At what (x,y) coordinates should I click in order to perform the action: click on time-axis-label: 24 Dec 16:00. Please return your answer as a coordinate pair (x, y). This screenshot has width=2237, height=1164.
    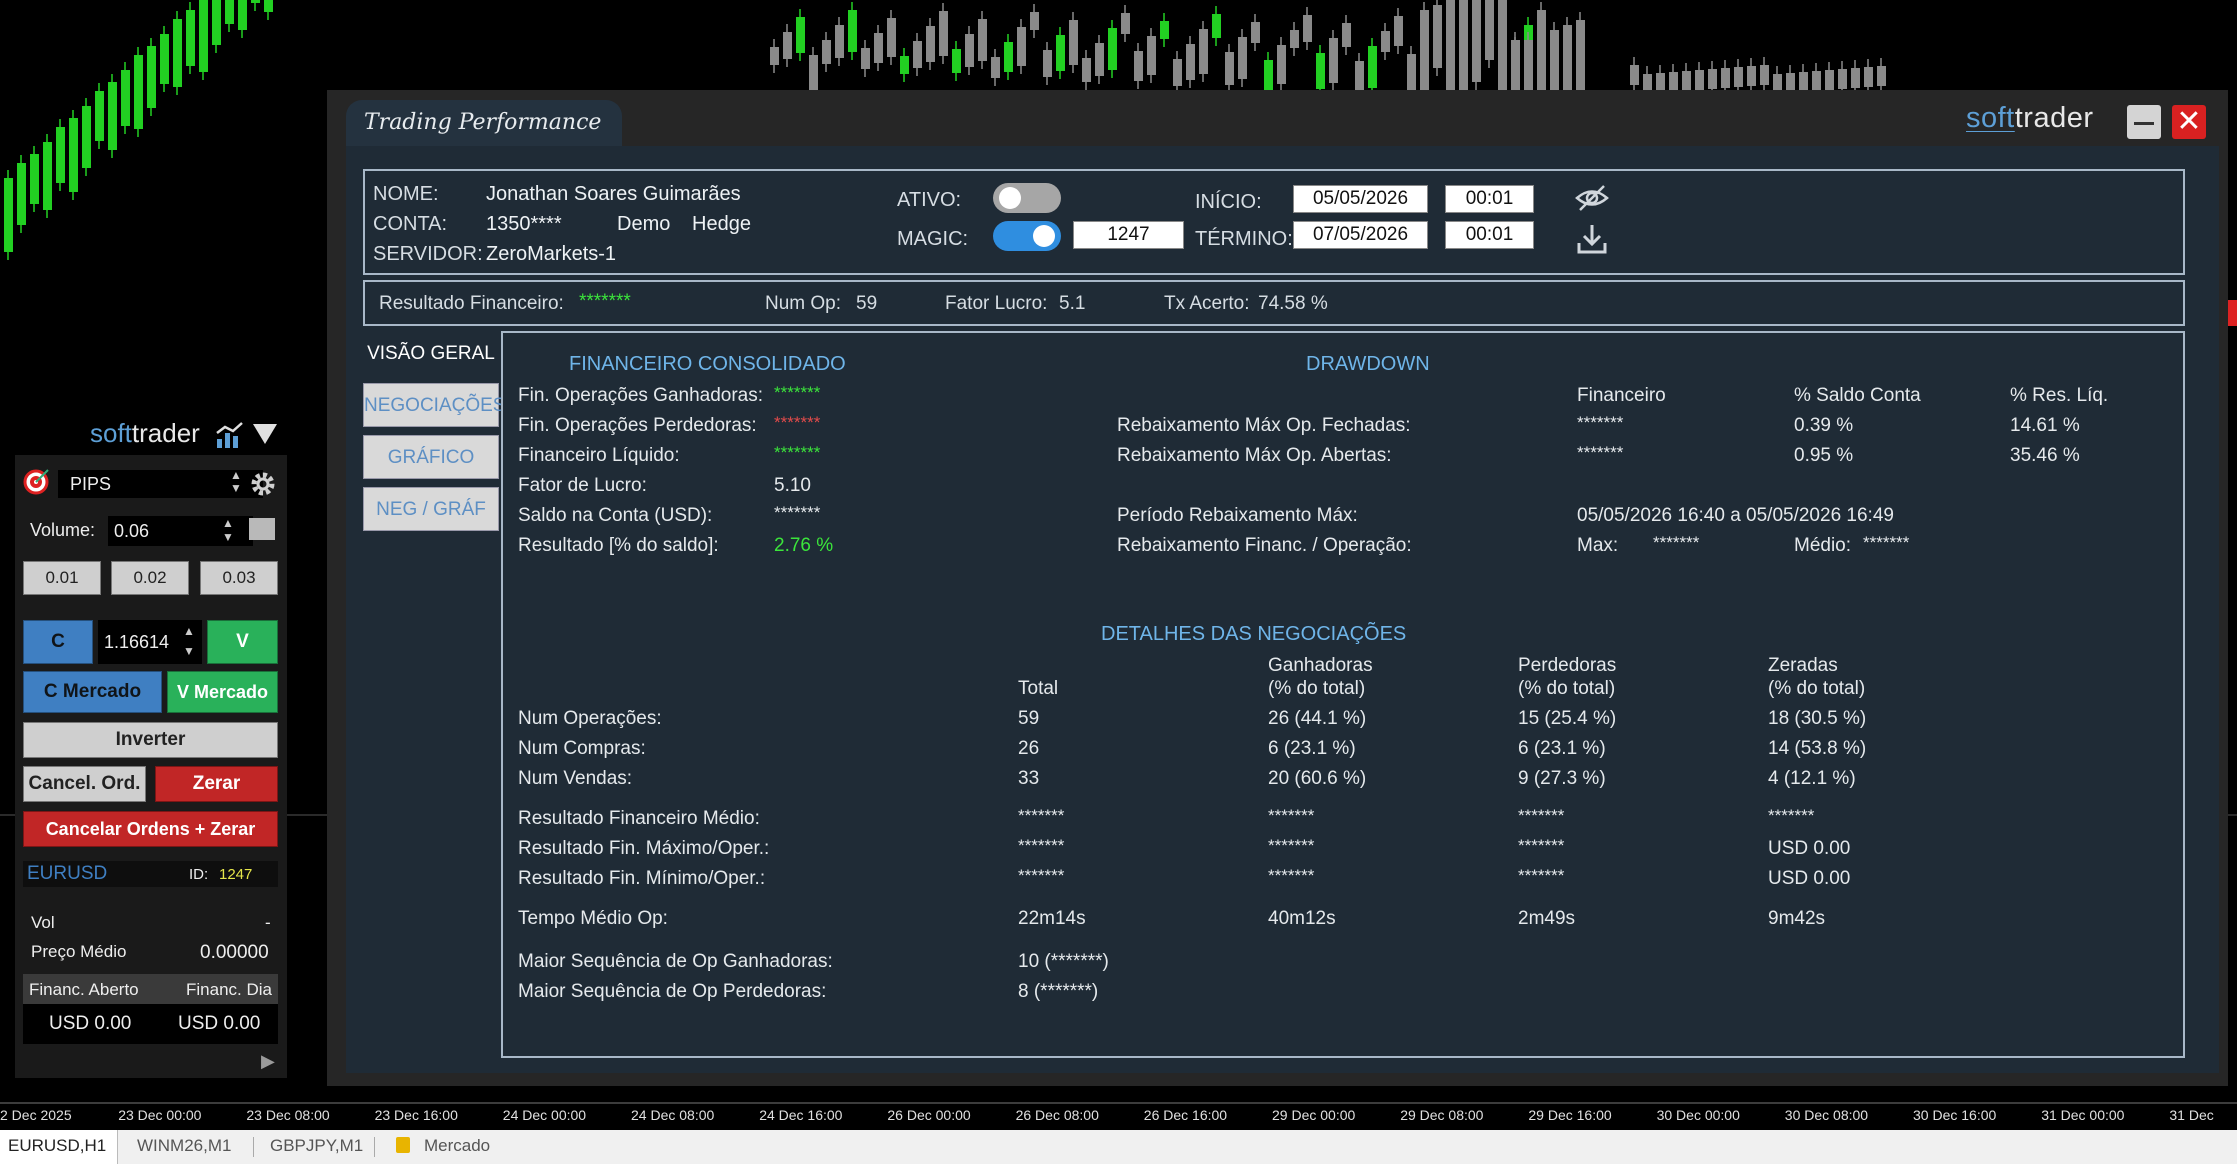
    Looking at the image, I should click on (801, 1115).